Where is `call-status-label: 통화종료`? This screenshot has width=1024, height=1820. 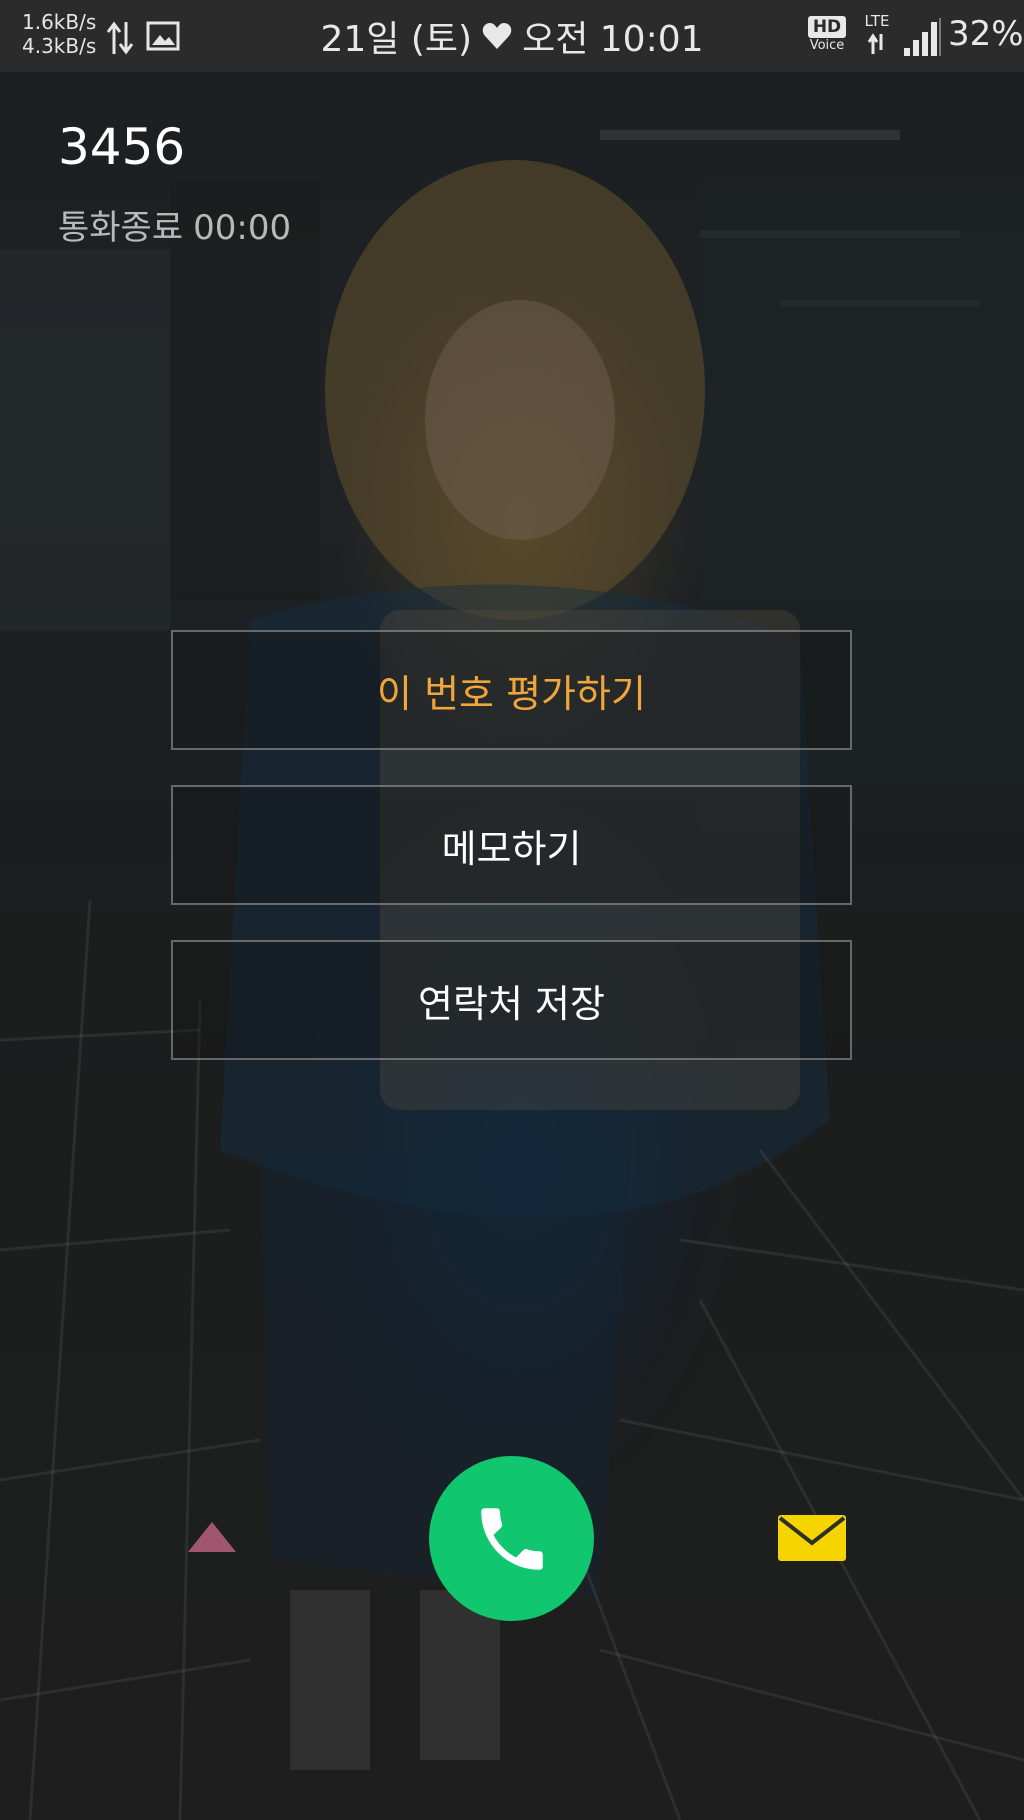 call-status-label: 통화종료 is located at coordinates (121, 228).